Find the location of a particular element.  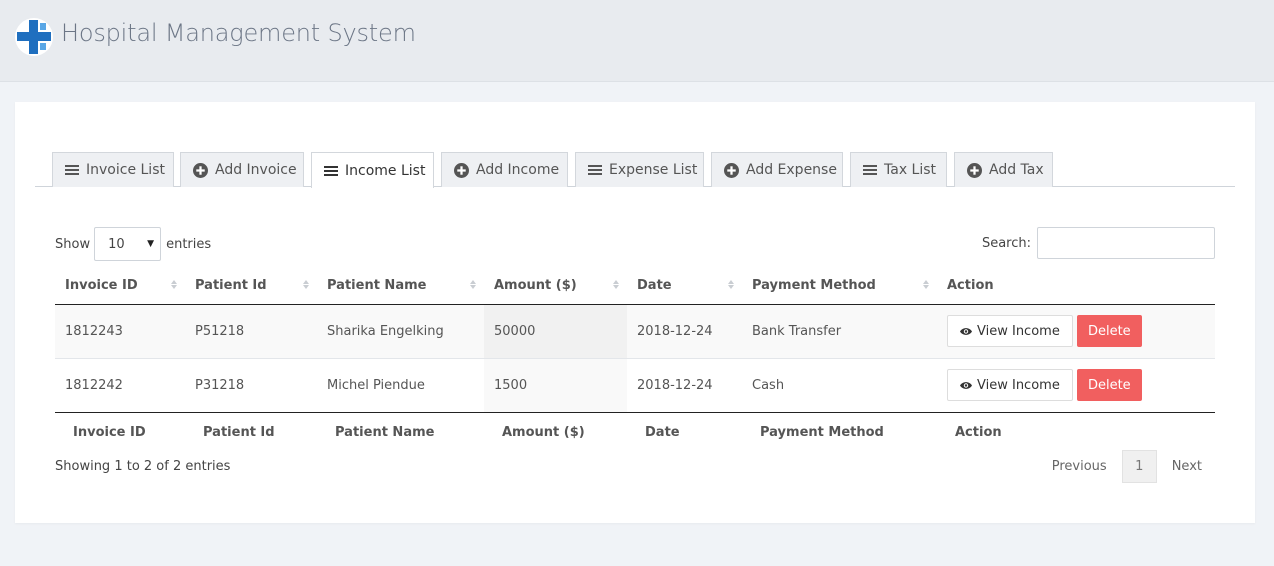

cell-patient-id: P31218 is located at coordinates (251, 385).